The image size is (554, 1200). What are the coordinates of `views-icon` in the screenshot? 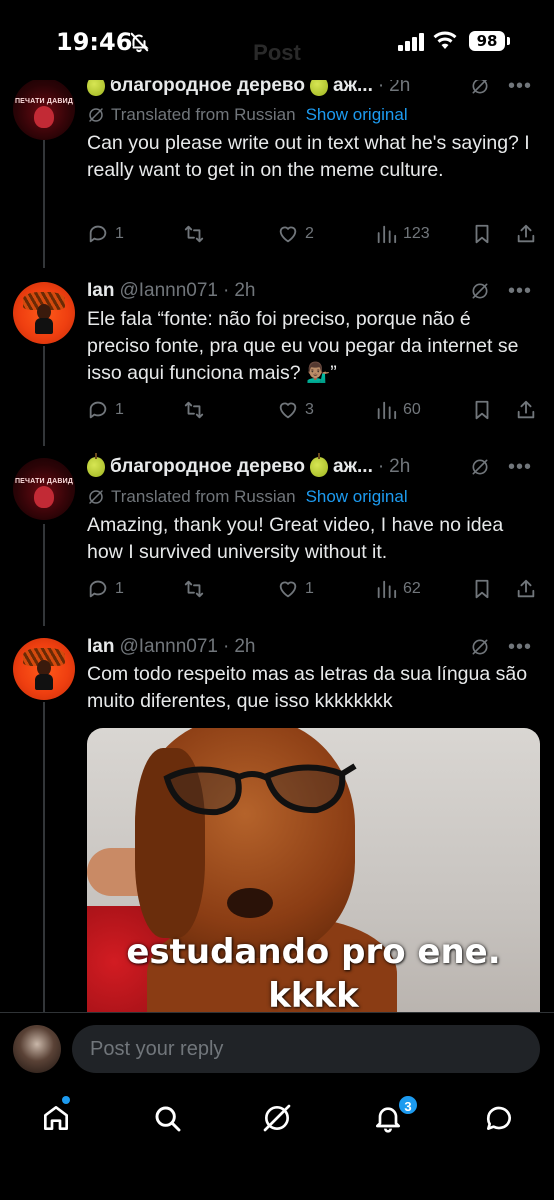 It's located at (387, 589).